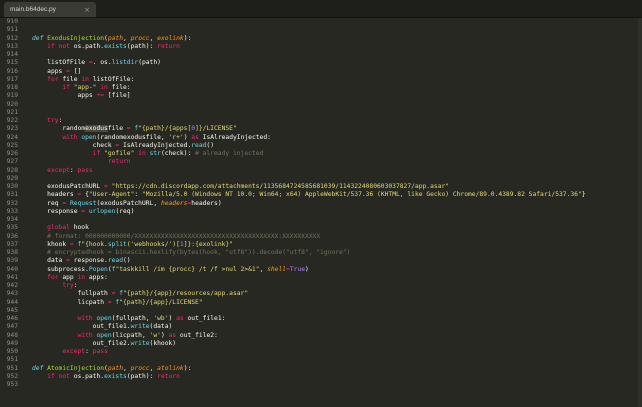 Image resolution: width=642 pixels, height=407 pixels. Describe the element at coordinates (117, 303) in the screenshot. I see `code-text: licpath = f"{path}/{app}/LICENSE"` at that location.